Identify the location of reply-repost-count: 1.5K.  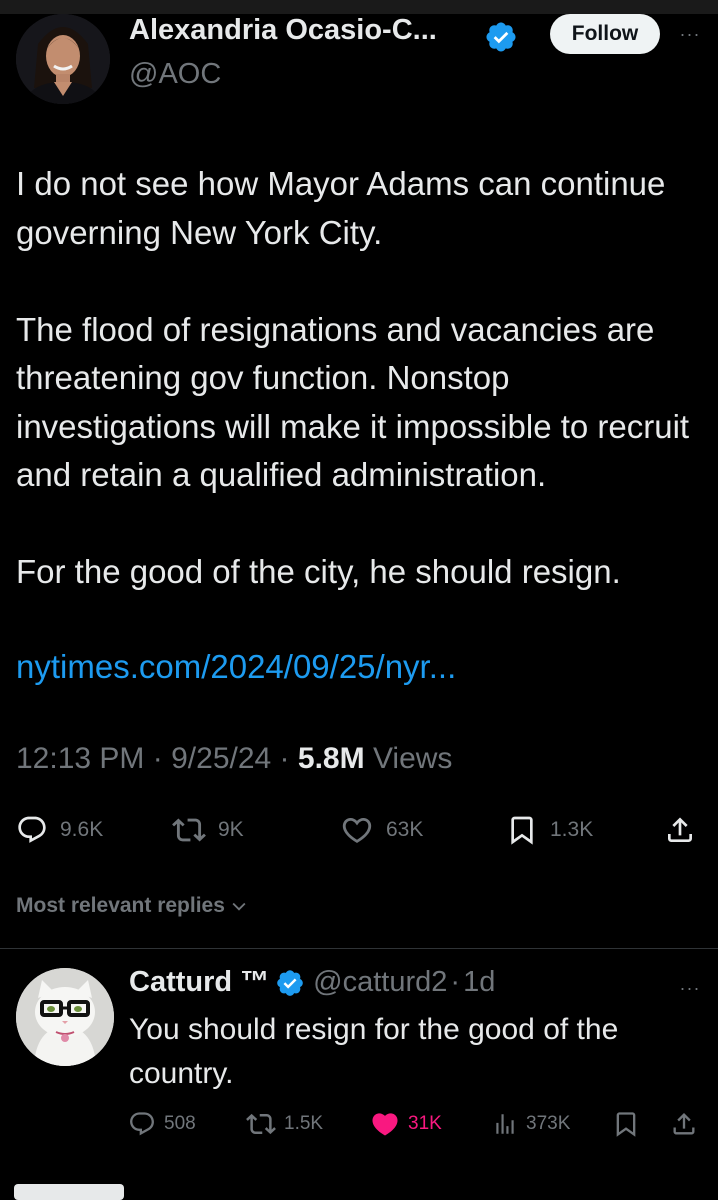
(304, 1123).